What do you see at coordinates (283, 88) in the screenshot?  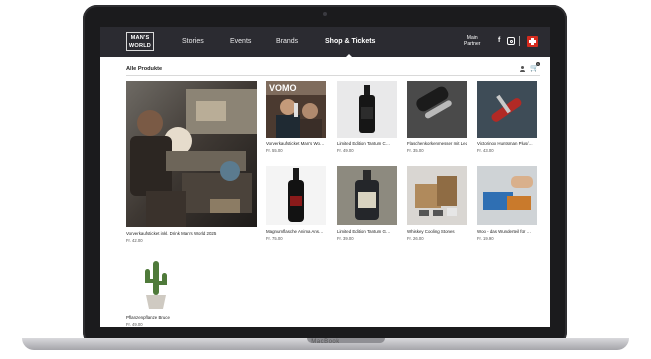 I see `svg-text: VOMO` at bounding box center [283, 88].